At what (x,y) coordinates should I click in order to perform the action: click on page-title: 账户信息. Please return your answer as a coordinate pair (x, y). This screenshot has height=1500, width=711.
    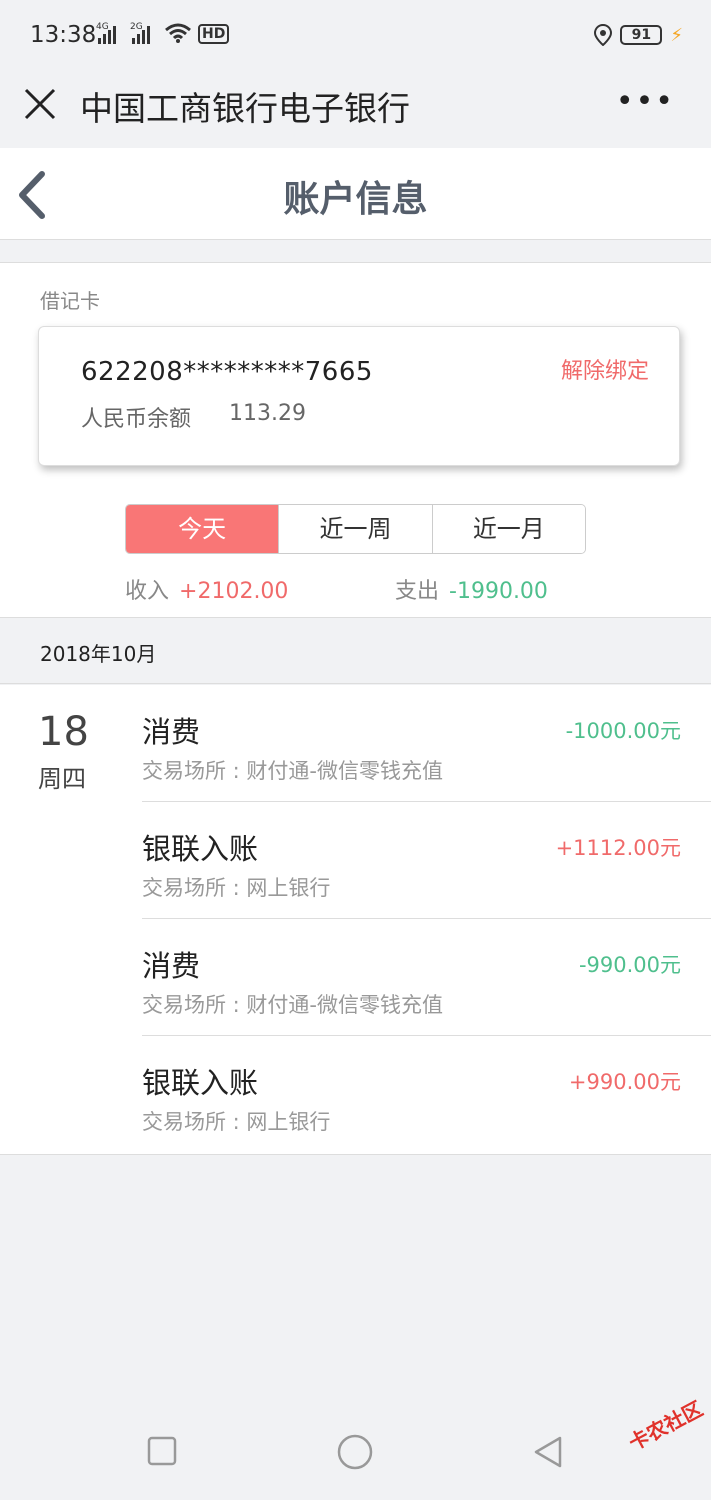
    Looking at the image, I should click on (355, 199).